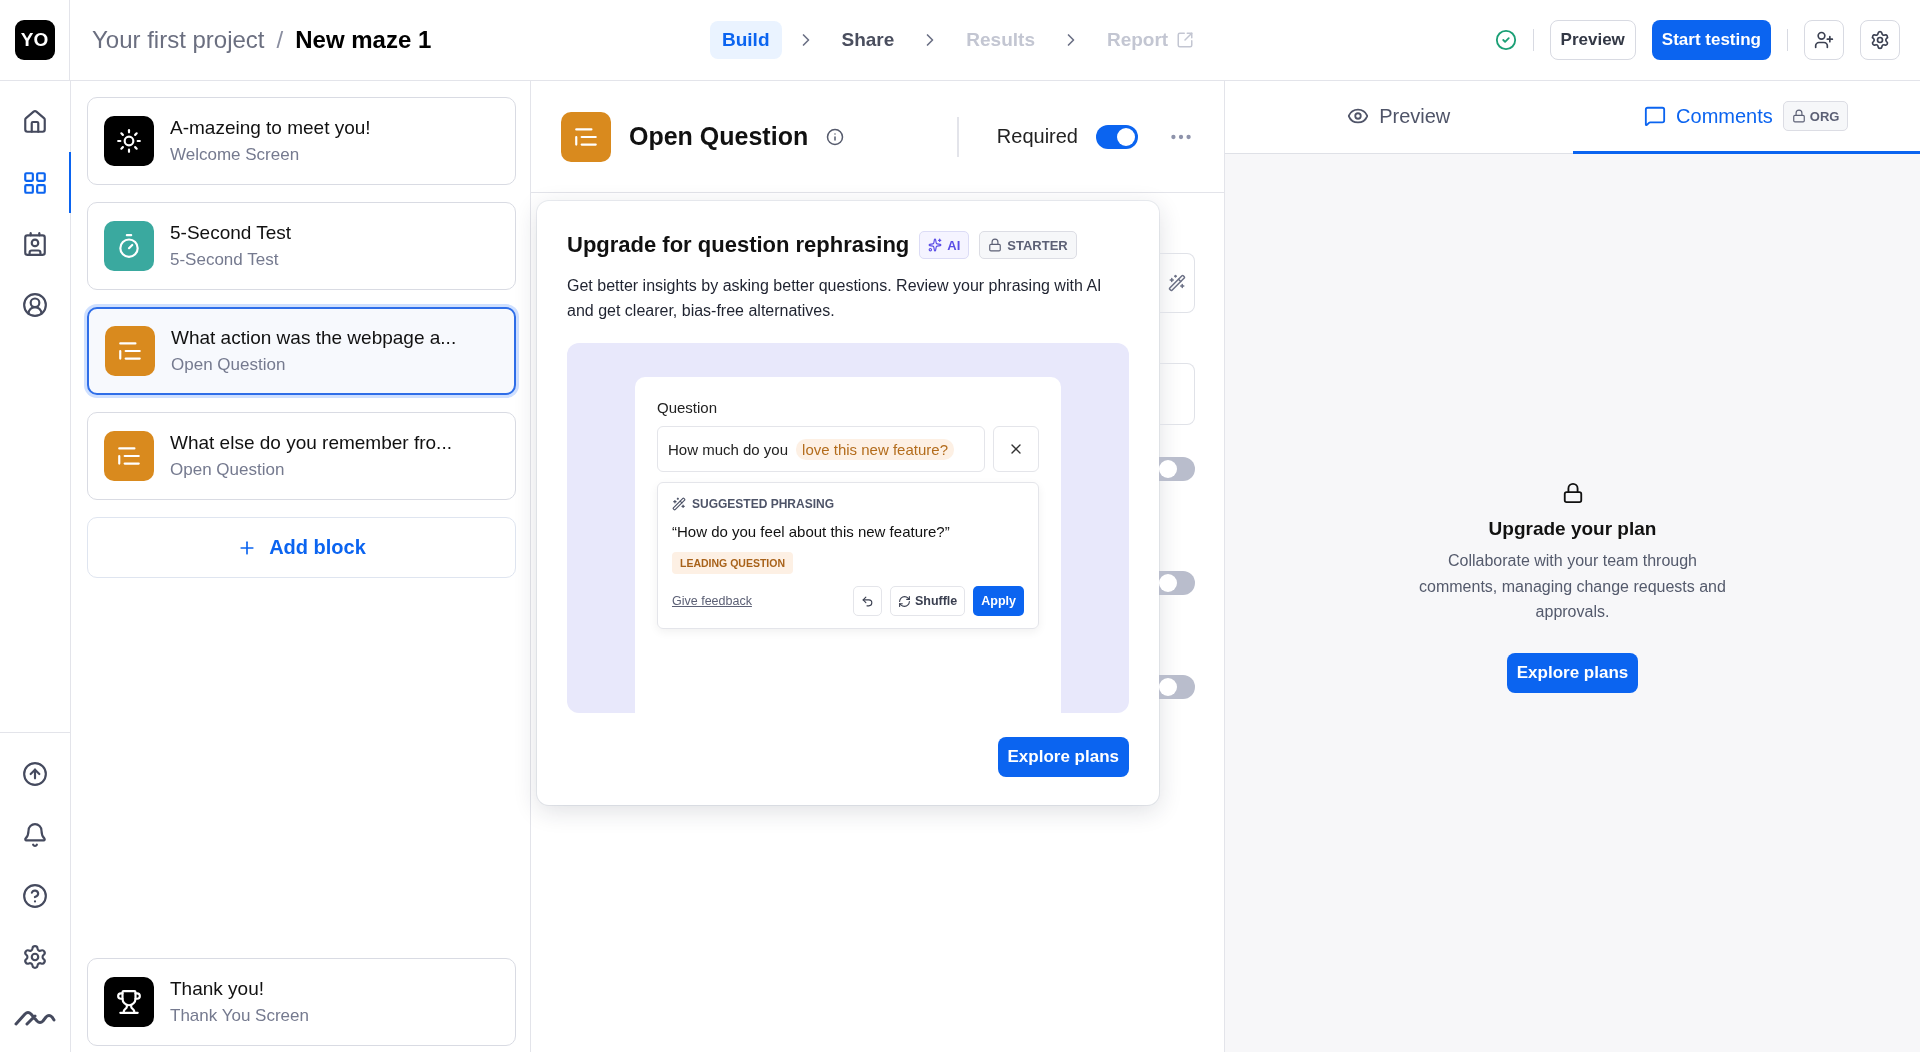 This screenshot has height=1052, width=1920. Describe the element at coordinates (1655, 116) in the screenshot. I see `comment-icon` at that location.